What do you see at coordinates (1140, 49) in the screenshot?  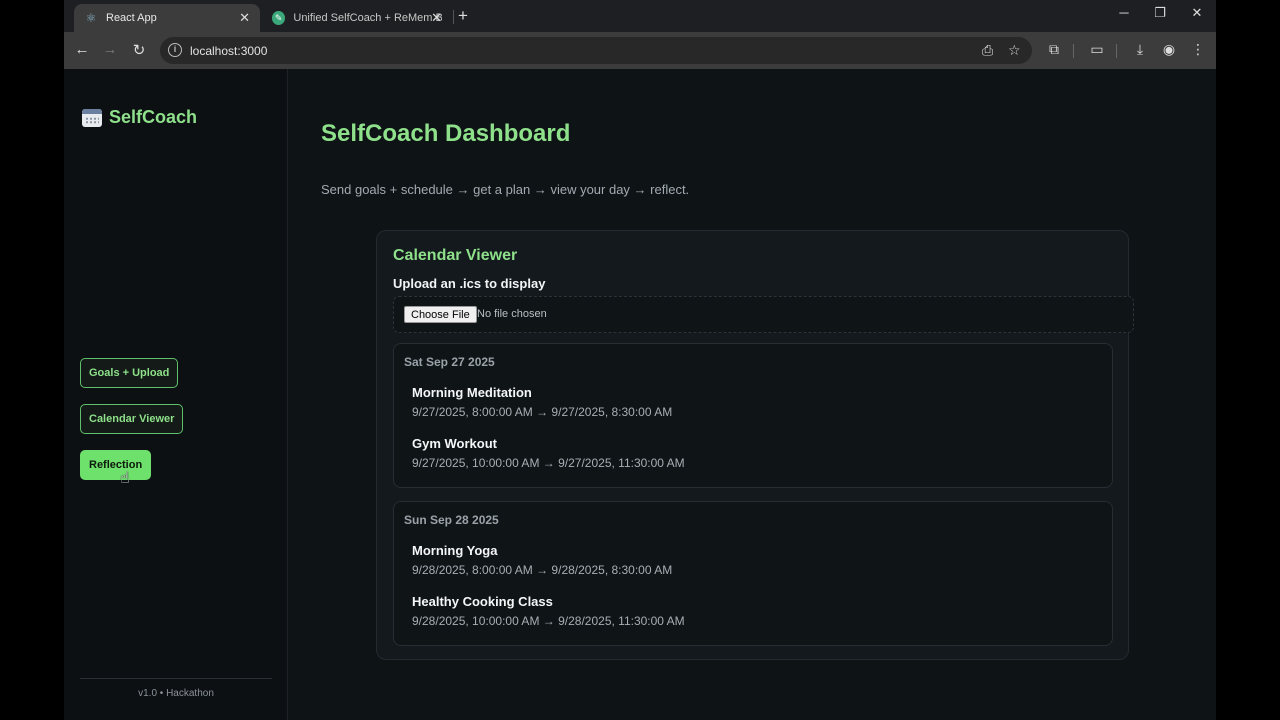 I see `download-icon: ⤓` at bounding box center [1140, 49].